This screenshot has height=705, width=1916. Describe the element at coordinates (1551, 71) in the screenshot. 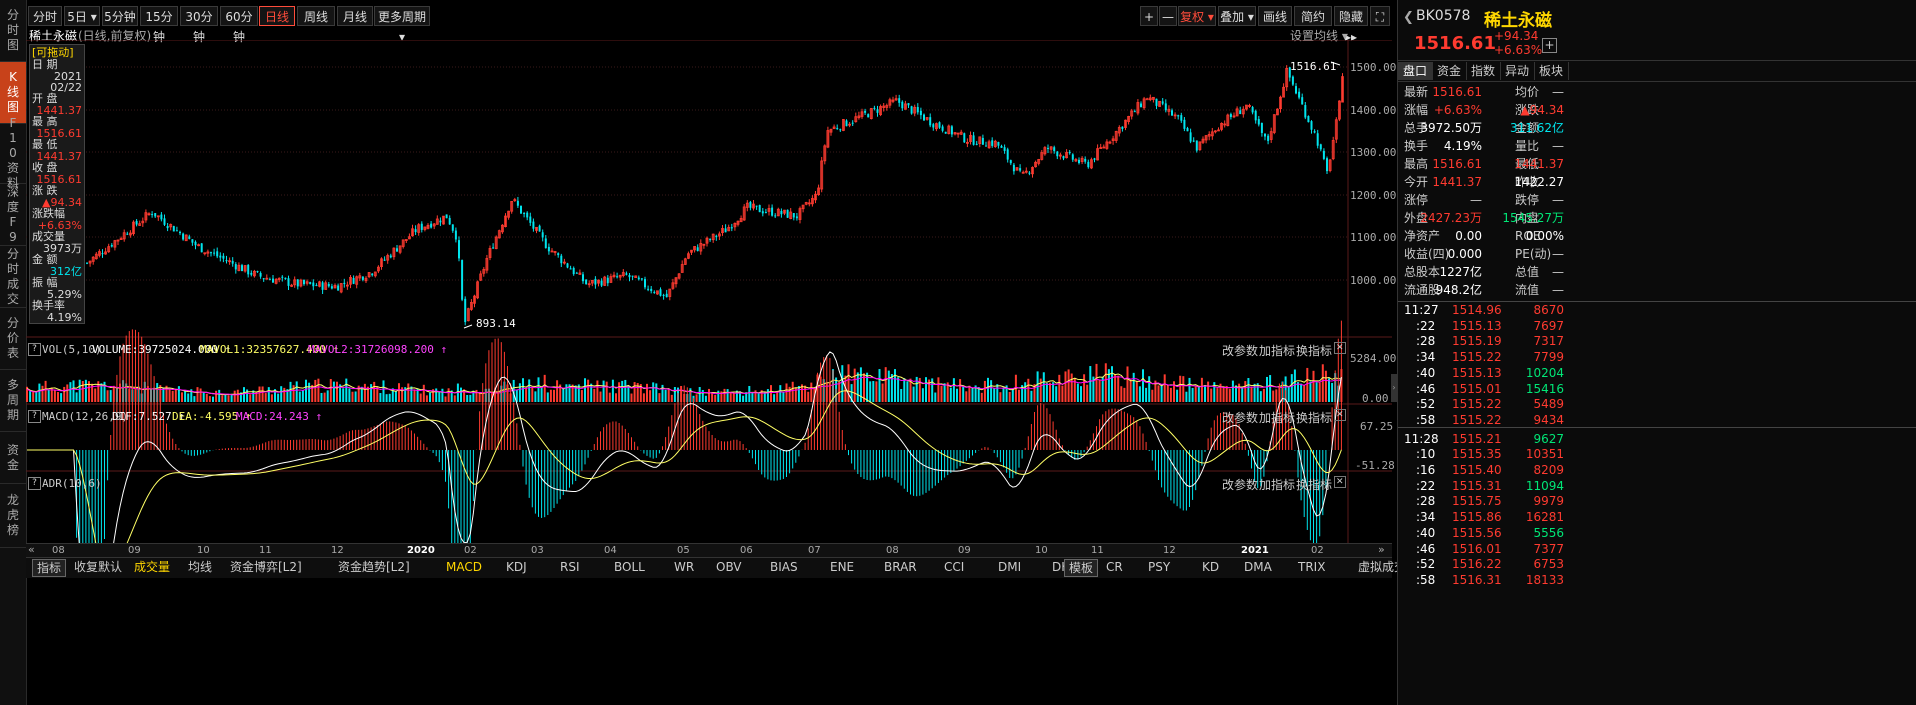

I see `quote-tab-4: 板块` at that location.